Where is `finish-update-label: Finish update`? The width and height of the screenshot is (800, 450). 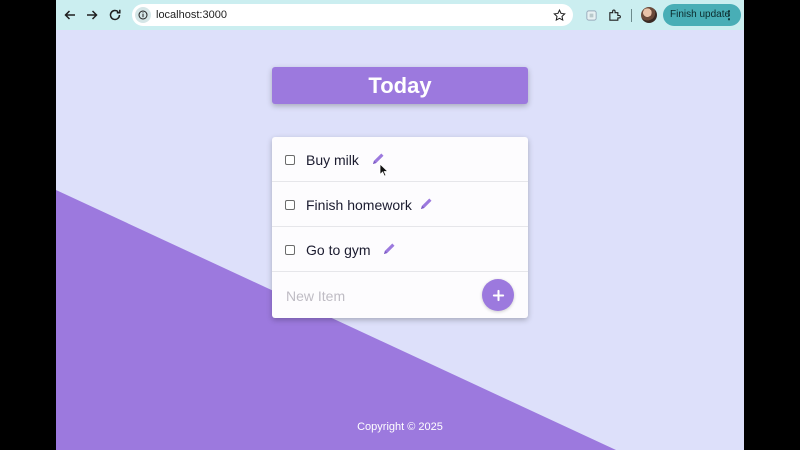 finish-update-label: Finish update is located at coordinates (700, 14).